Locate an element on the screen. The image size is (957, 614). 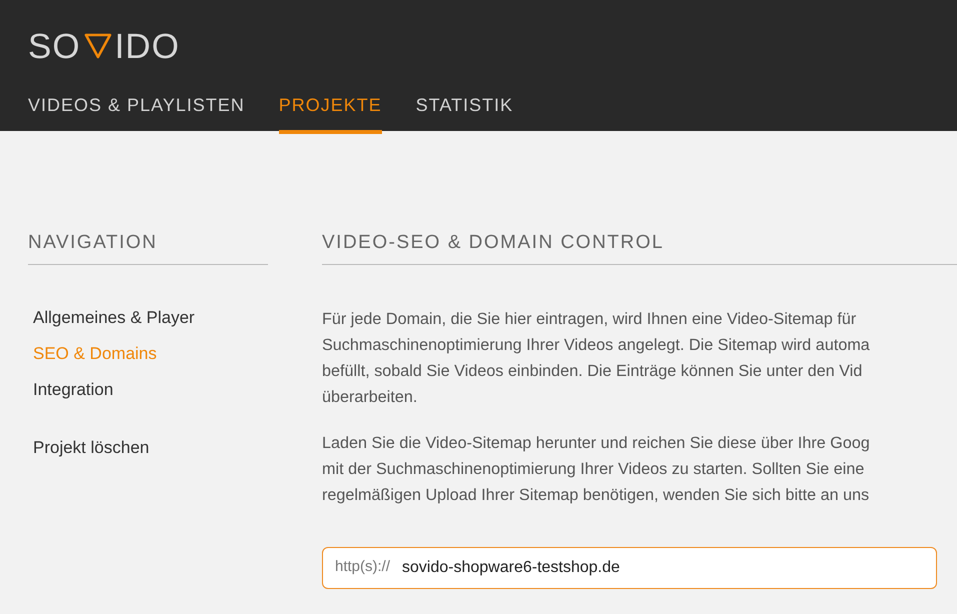
section-heading: VIDEO-SEO & DOMAIN CONTROL is located at coordinates (639, 246).